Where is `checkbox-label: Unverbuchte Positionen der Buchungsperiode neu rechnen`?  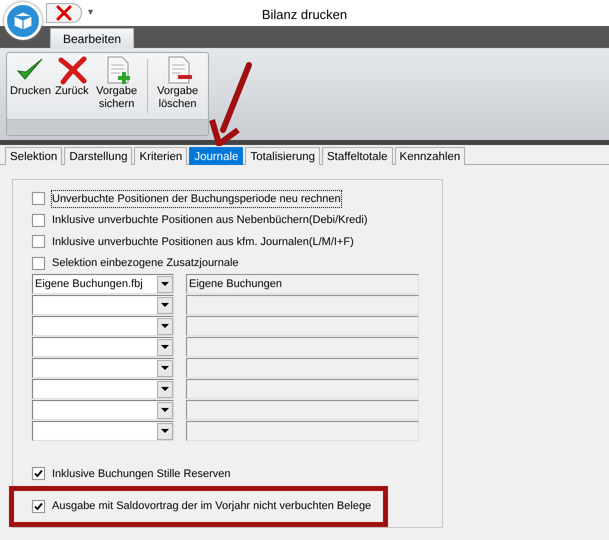 checkbox-label: Unverbuchte Positionen der Buchungsperiode neu rechnen is located at coordinates (196, 198).